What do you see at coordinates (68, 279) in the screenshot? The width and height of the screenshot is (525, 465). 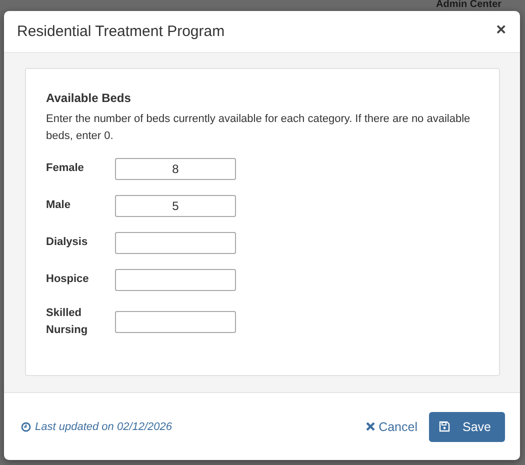 I see `field-label: Hospice` at bounding box center [68, 279].